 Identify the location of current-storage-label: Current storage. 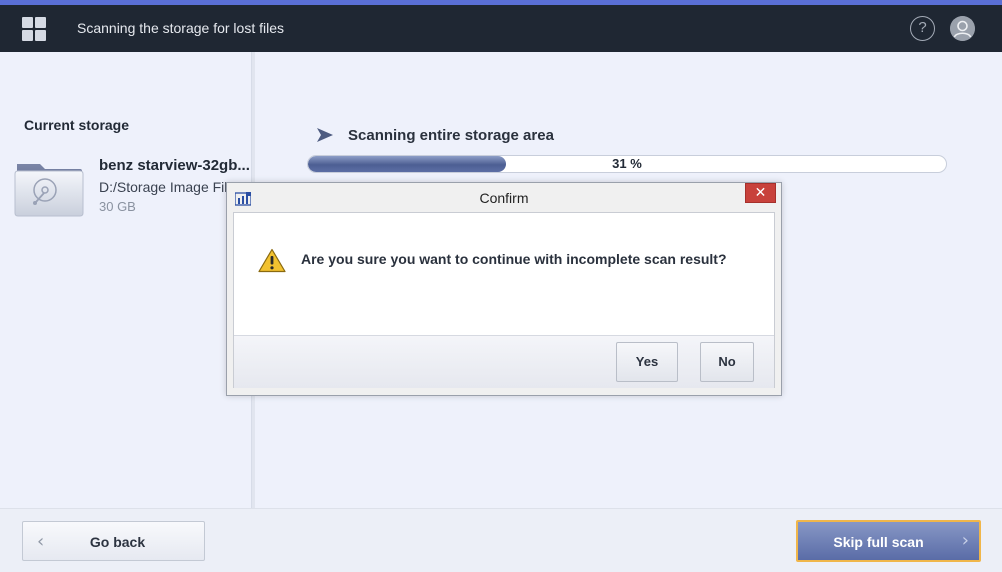
(77, 125).